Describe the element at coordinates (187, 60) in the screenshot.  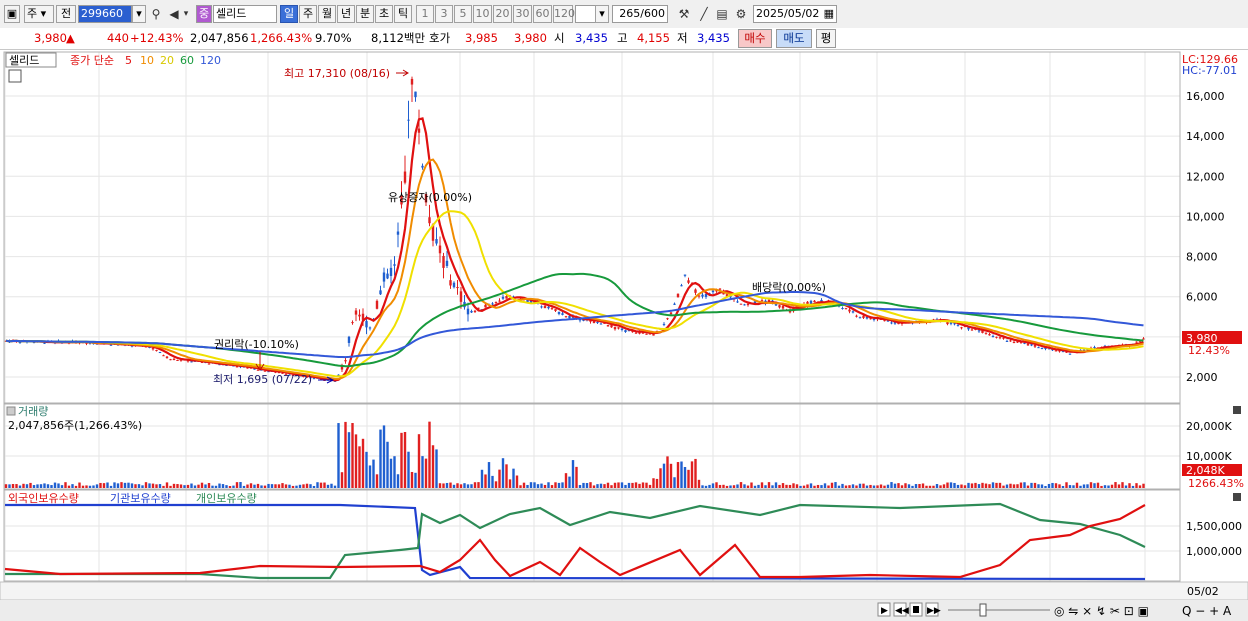
I see `ma60-legend: 60` at that location.